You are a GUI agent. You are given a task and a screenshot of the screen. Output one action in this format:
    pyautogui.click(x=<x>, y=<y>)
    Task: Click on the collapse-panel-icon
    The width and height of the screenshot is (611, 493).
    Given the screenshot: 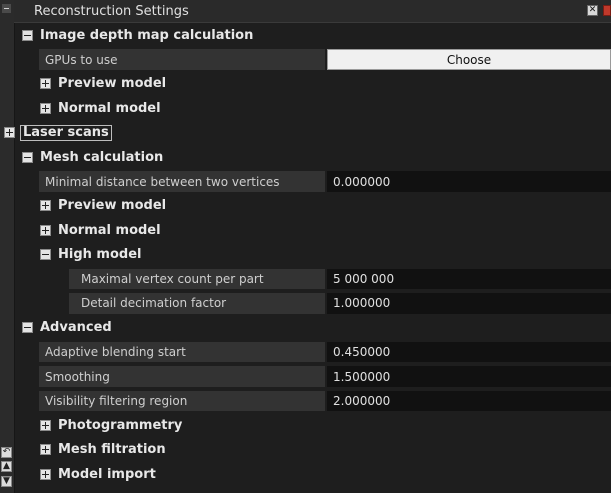 What is the action you would take?
    pyautogui.click(x=6, y=8)
    